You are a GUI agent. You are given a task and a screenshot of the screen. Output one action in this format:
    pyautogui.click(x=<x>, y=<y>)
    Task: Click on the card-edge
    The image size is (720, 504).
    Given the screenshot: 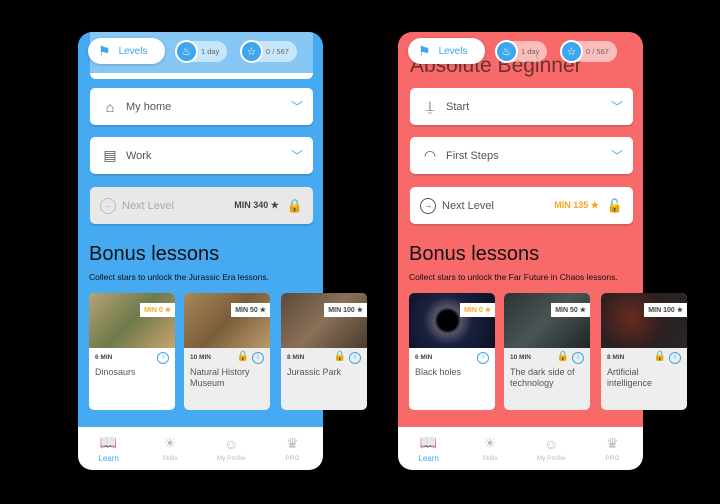 What is the action you would take?
    pyautogui.click(x=201, y=76)
    